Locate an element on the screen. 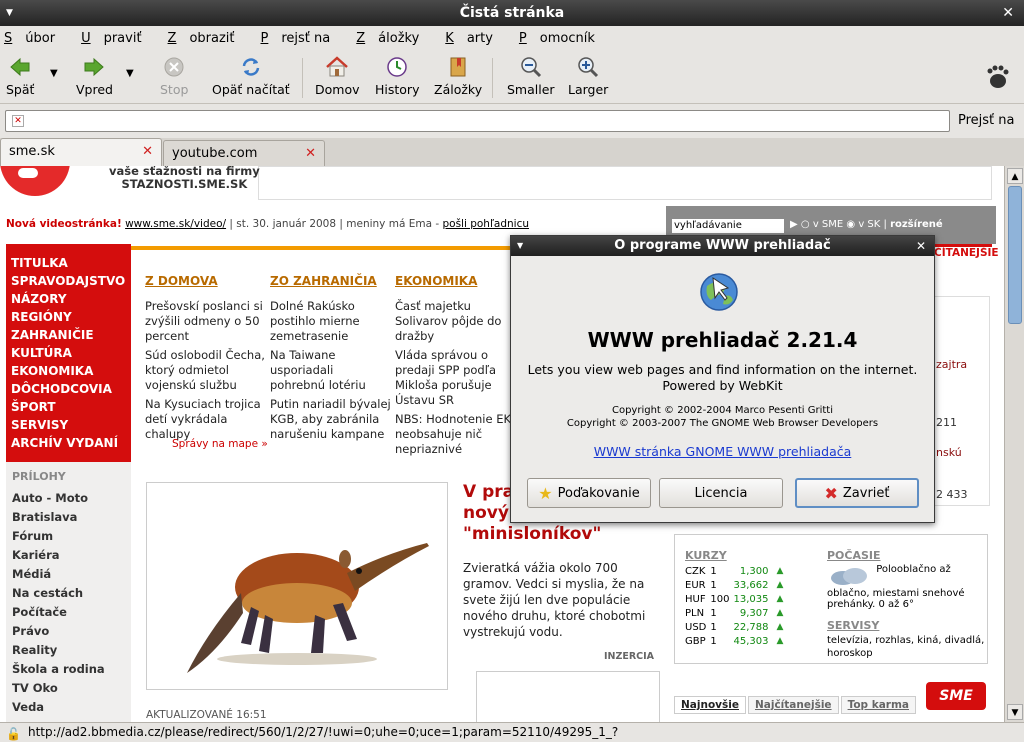 The image size is (1024, 742). nav-item: NÁZORY is located at coordinates (71, 299).